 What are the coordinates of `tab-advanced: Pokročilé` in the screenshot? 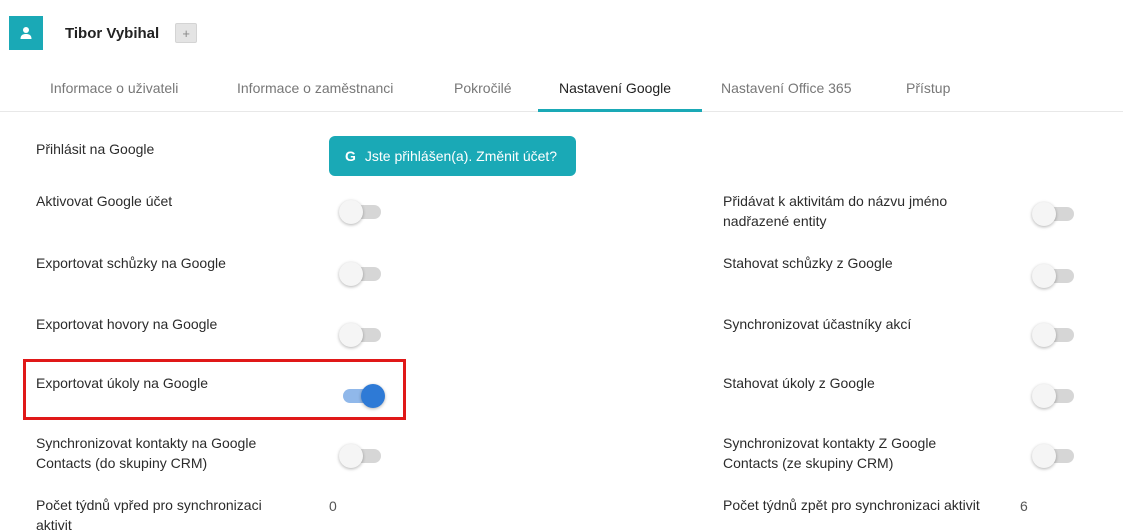 It's located at (483, 88).